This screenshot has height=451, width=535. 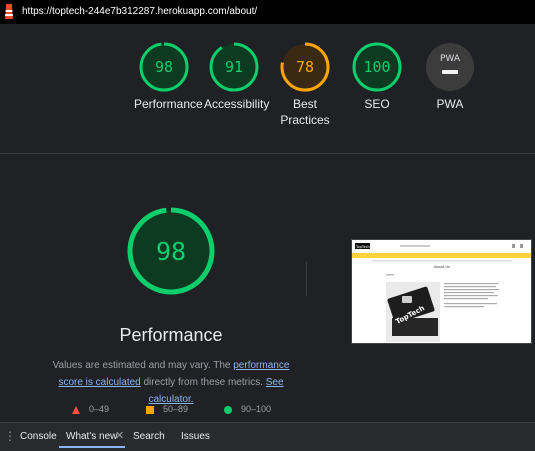 I want to click on gauge-label-text: Best Practices, so click(x=305, y=112).